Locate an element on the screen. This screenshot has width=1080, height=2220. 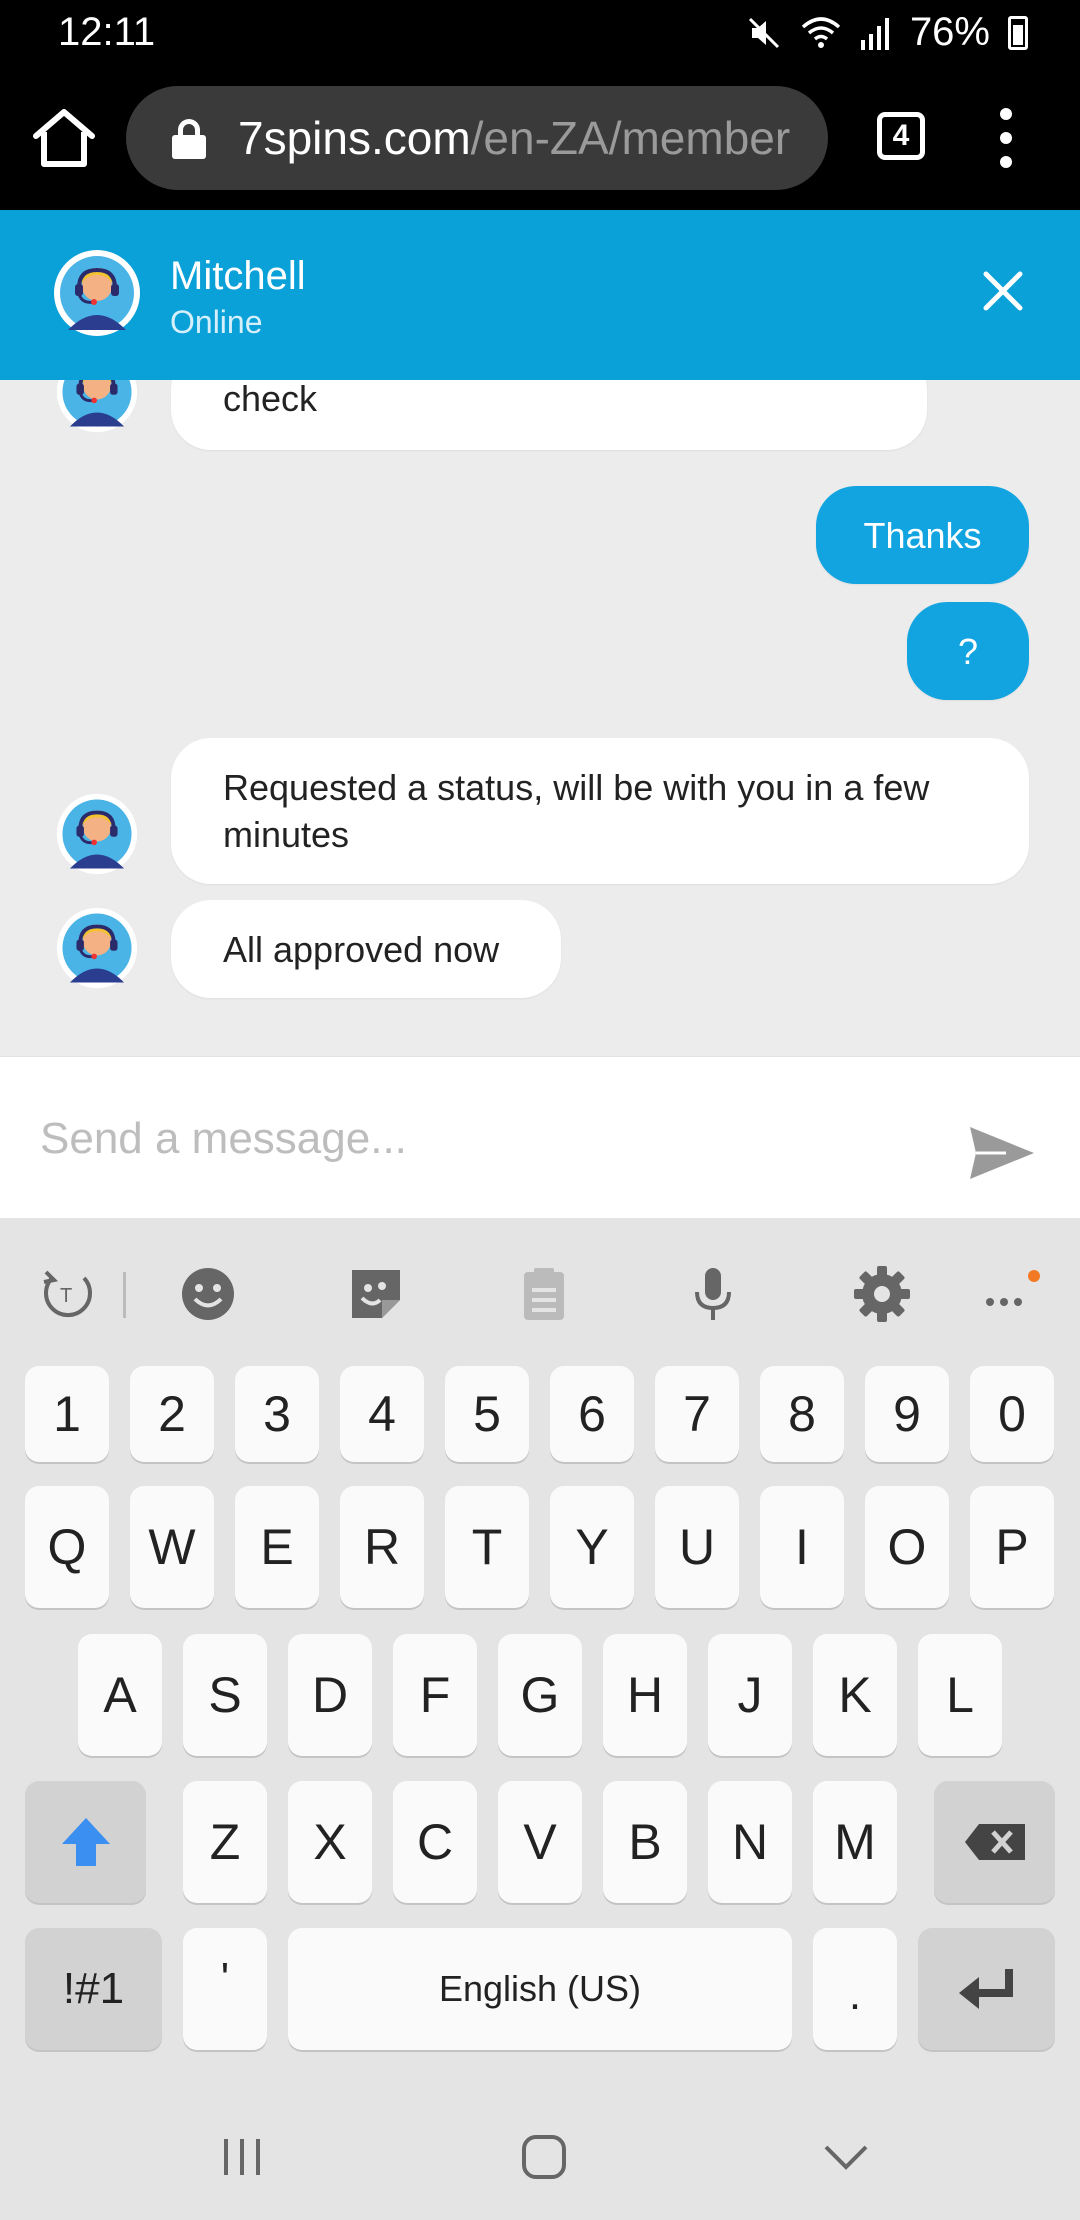
key-7: 7 is located at coordinates (697, 1414).